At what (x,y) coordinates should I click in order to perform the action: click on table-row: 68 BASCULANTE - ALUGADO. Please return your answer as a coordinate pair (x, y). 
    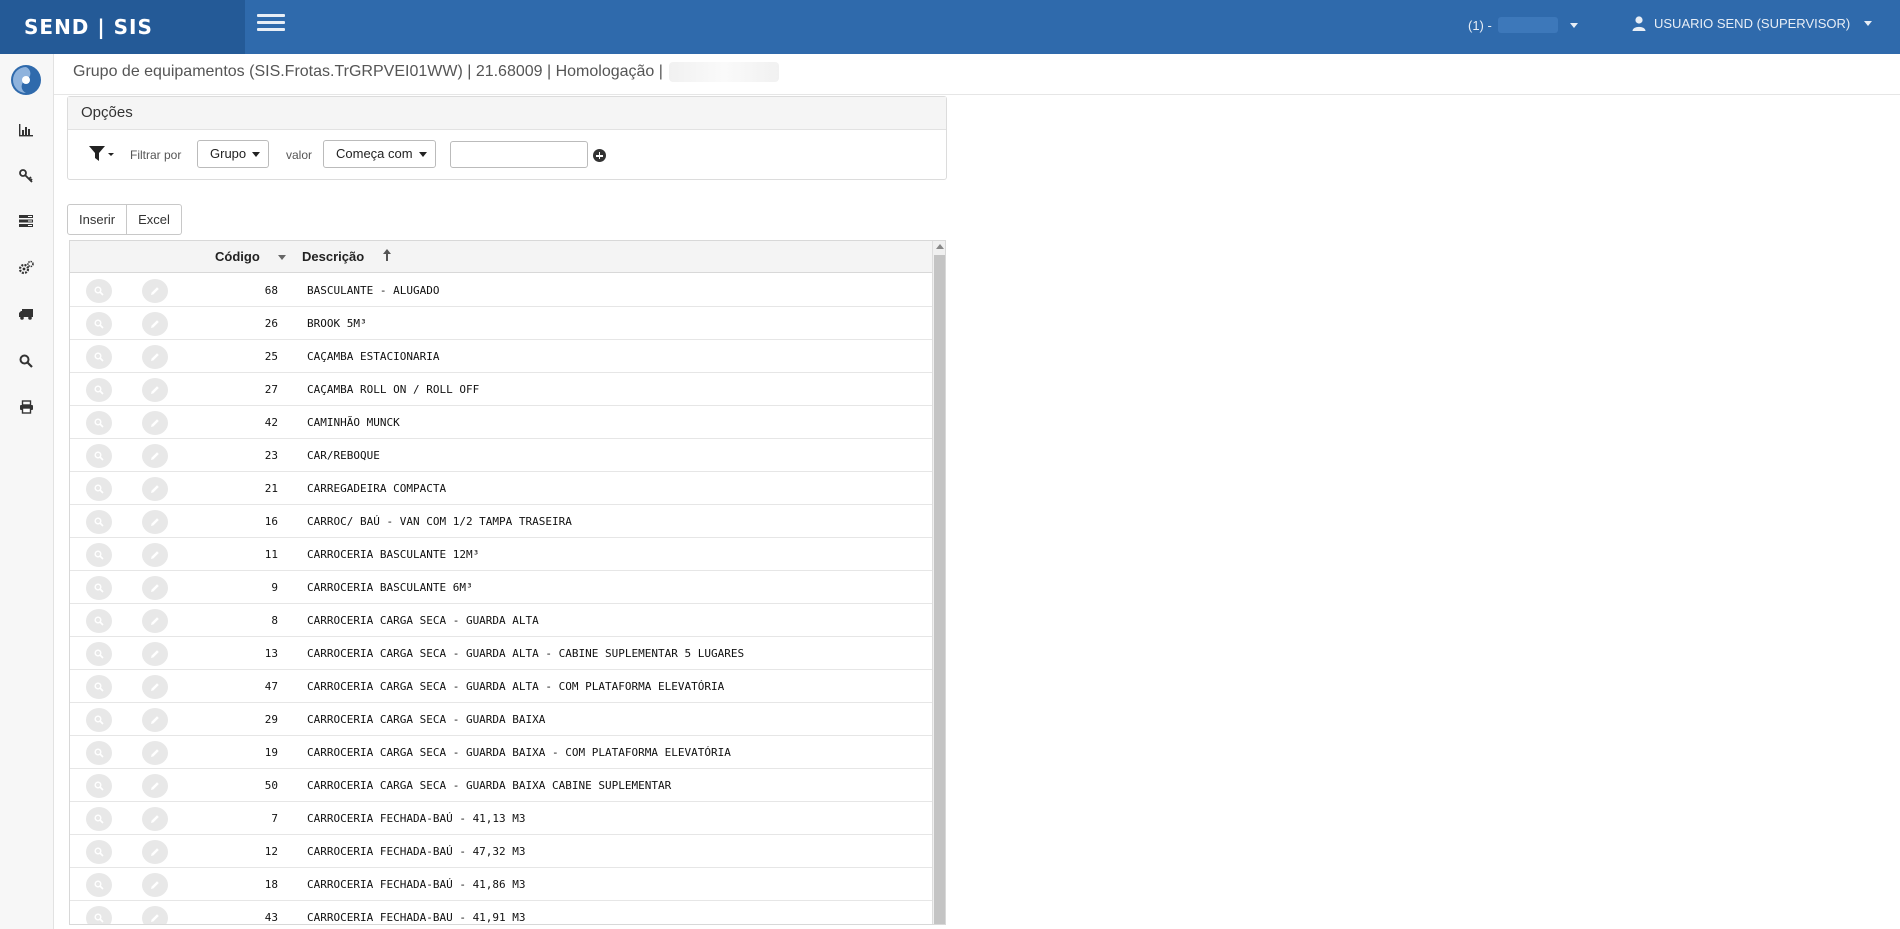
    Looking at the image, I should click on (501, 290).